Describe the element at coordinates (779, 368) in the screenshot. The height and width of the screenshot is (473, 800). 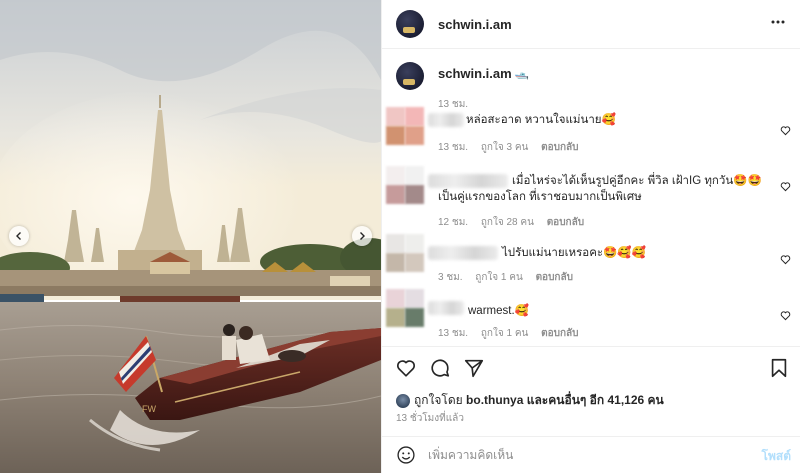
I see `bookmark-icon` at that location.